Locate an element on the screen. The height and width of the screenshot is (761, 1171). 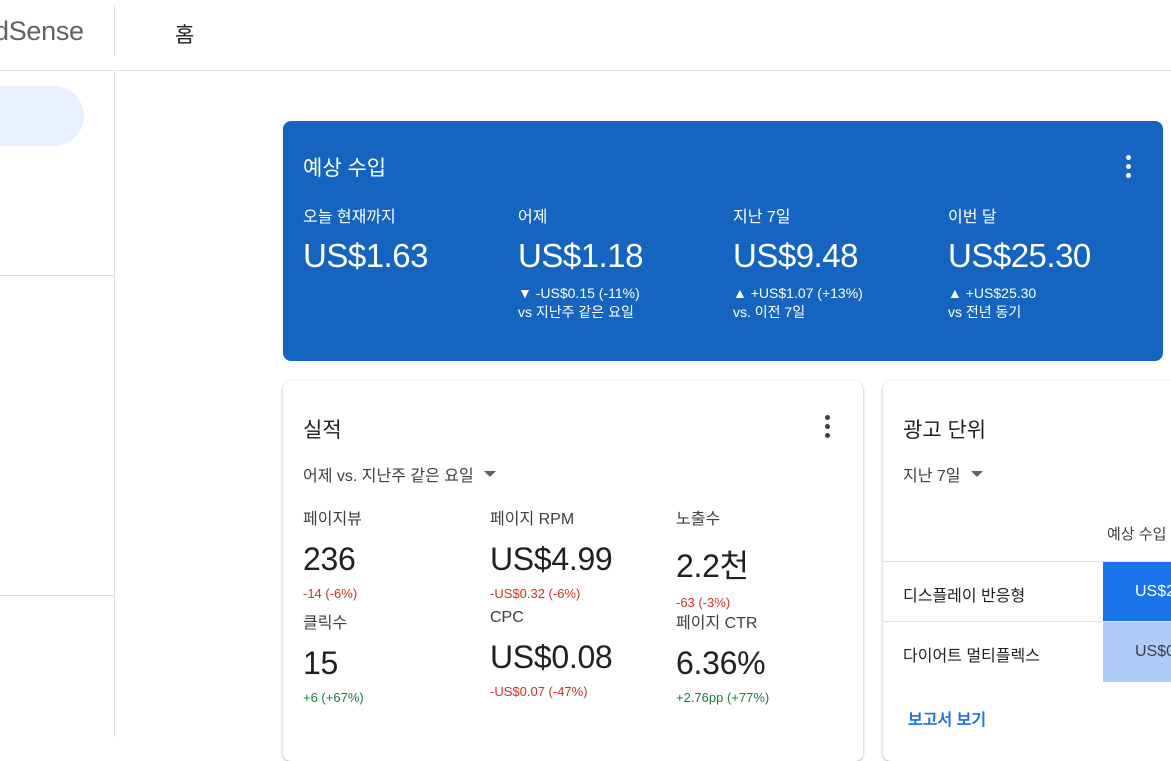
dropdown-label: 어제 vs. 지난주 같은 요일 is located at coordinates (388, 476).